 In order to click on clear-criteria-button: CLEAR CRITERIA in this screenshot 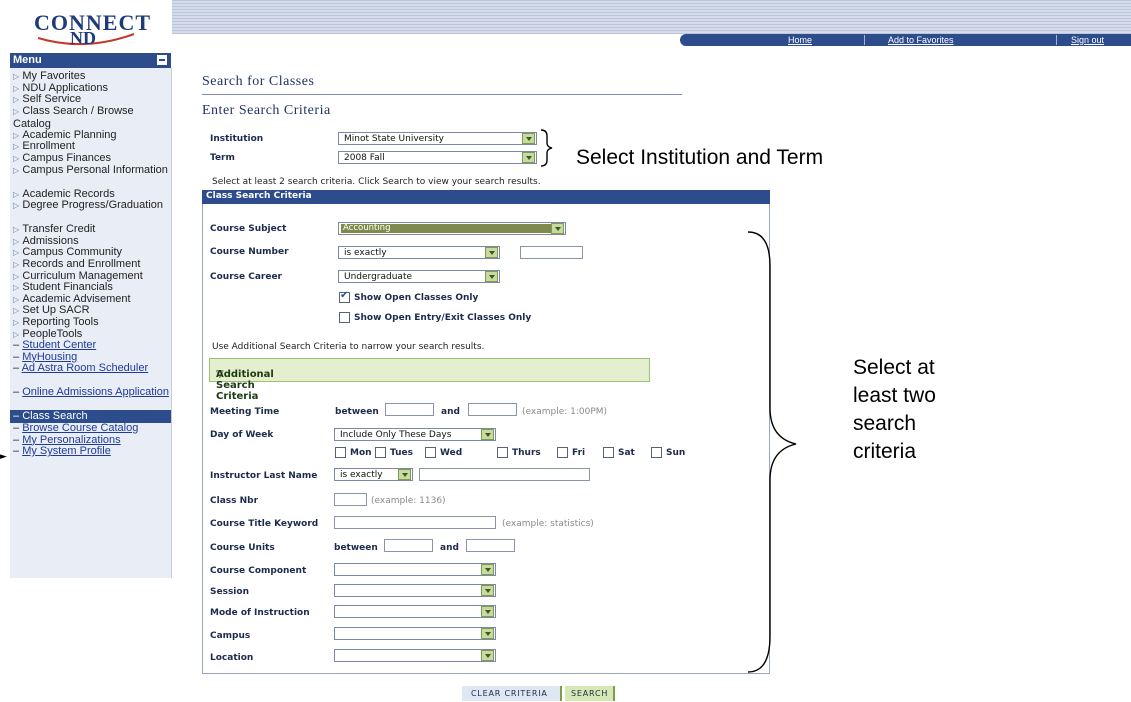, I will do `click(512, 693)`.